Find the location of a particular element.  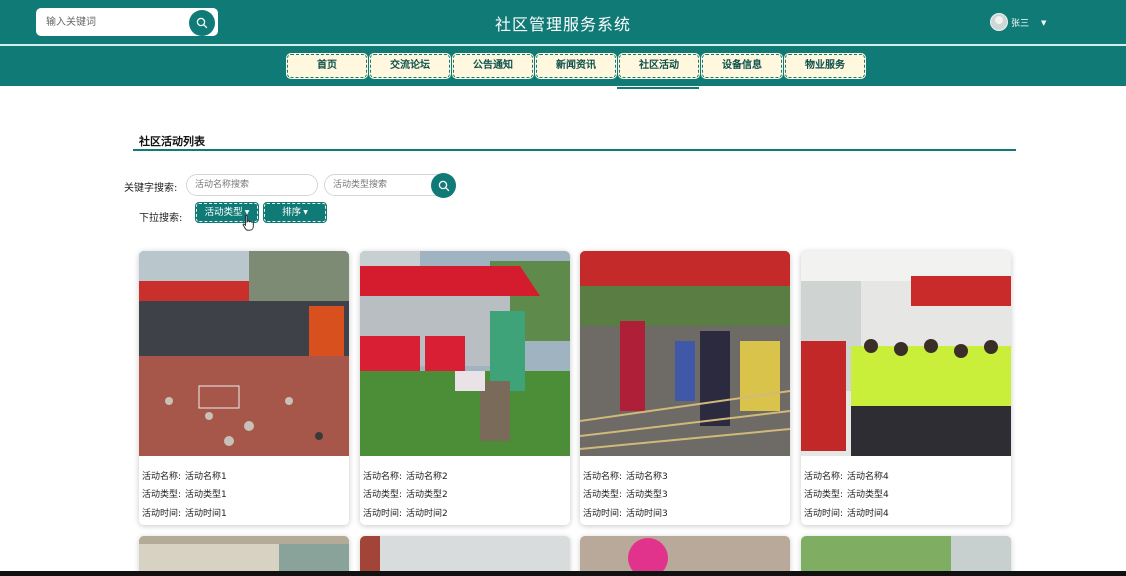

sort-dropdown-label: 排序 is located at coordinates (292, 212).